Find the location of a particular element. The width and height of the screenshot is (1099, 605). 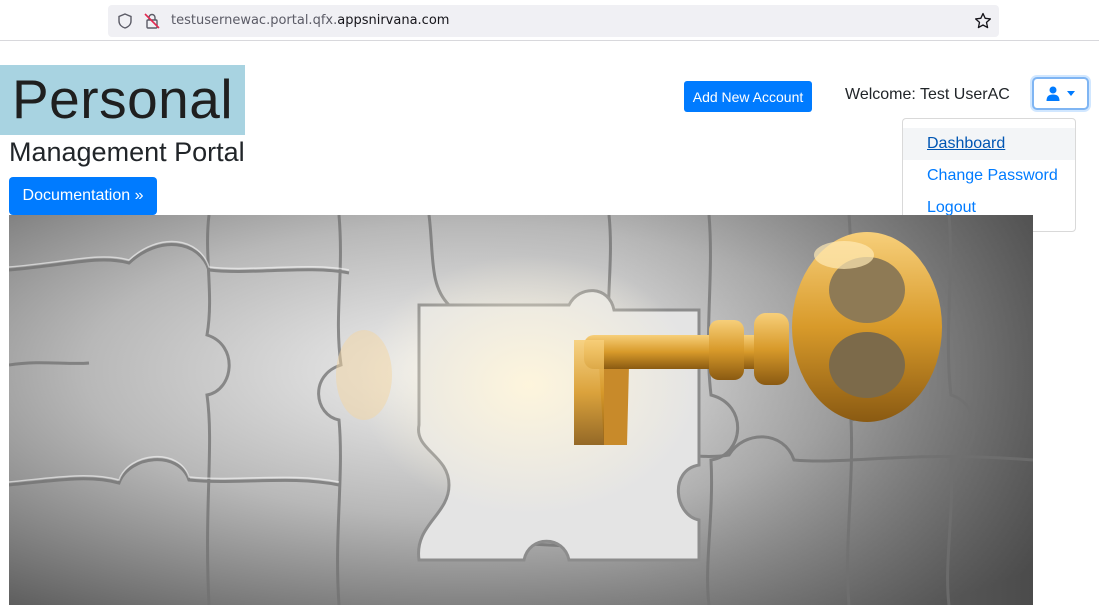

logo: Personal is located at coordinates (122, 100).